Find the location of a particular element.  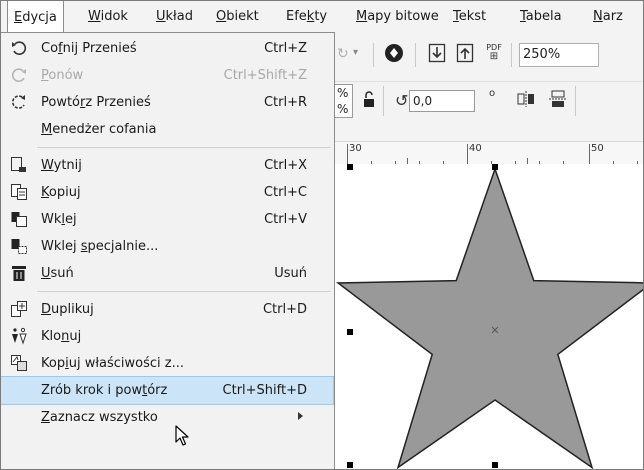

duplicate-icon is located at coordinates (19, 309).